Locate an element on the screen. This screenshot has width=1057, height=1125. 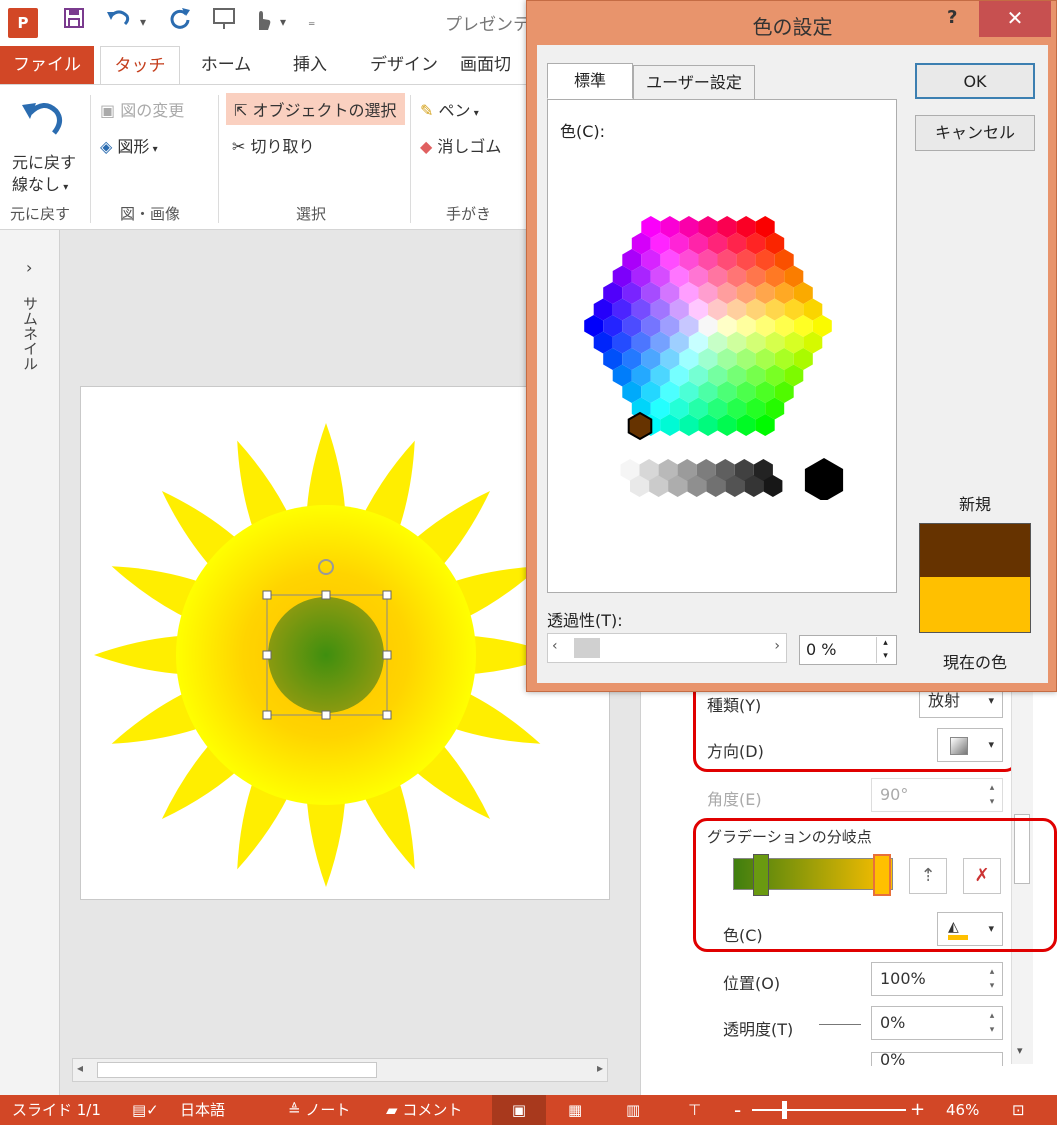
document-title: プレゼンテ is located at coordinates (487, 25).